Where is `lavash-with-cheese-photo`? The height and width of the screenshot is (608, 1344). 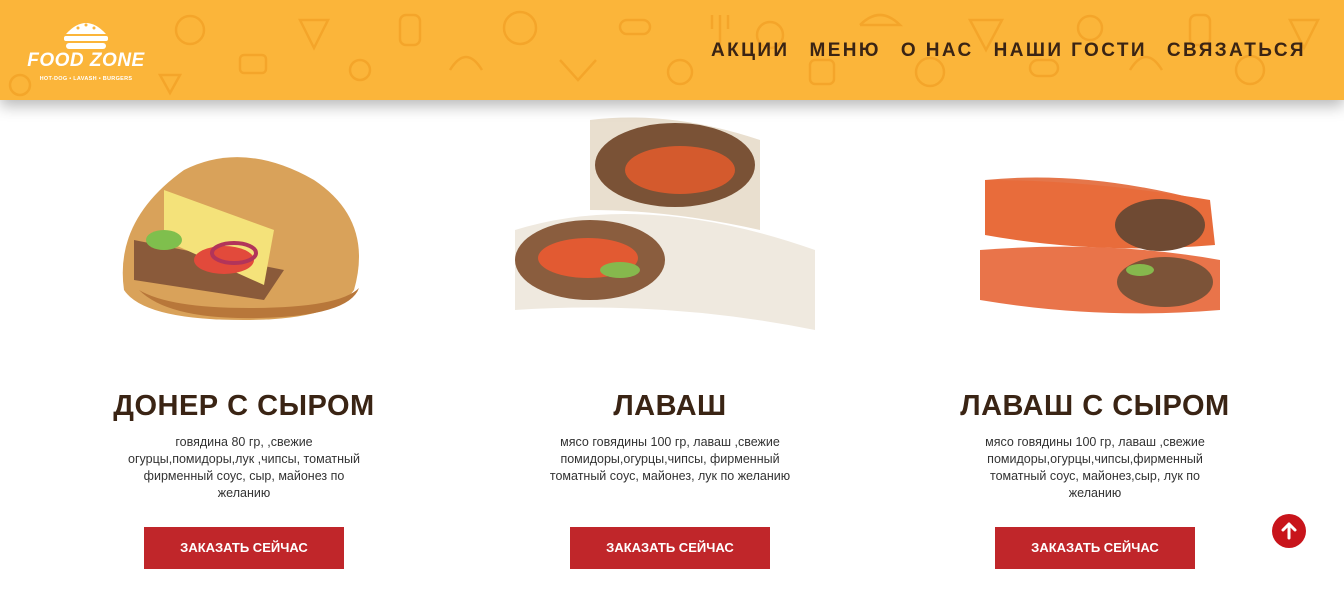
lavash-with-cheese-photo is located at coordinates (1100, 245).